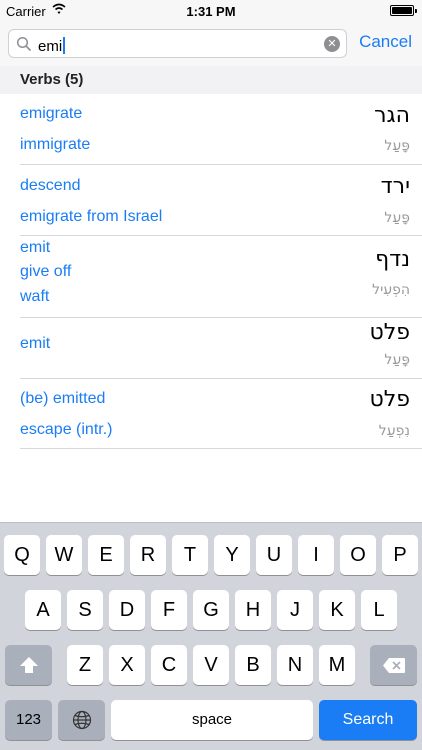 The height and width of the screenshot is (750, 422). I want to click on key-x: X, so click(127, 665).